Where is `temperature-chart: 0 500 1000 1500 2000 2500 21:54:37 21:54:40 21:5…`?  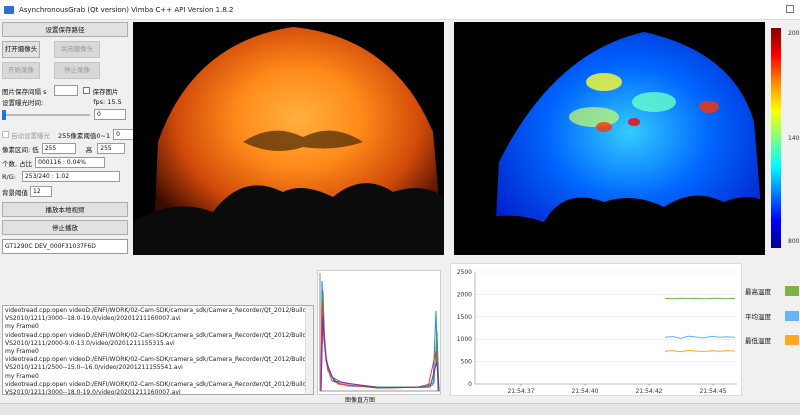
temperature-chart: 0 500 1000 1500 2000 2500 21:54:37 21:54:40 21:5… is located at coordinates (596, 329).